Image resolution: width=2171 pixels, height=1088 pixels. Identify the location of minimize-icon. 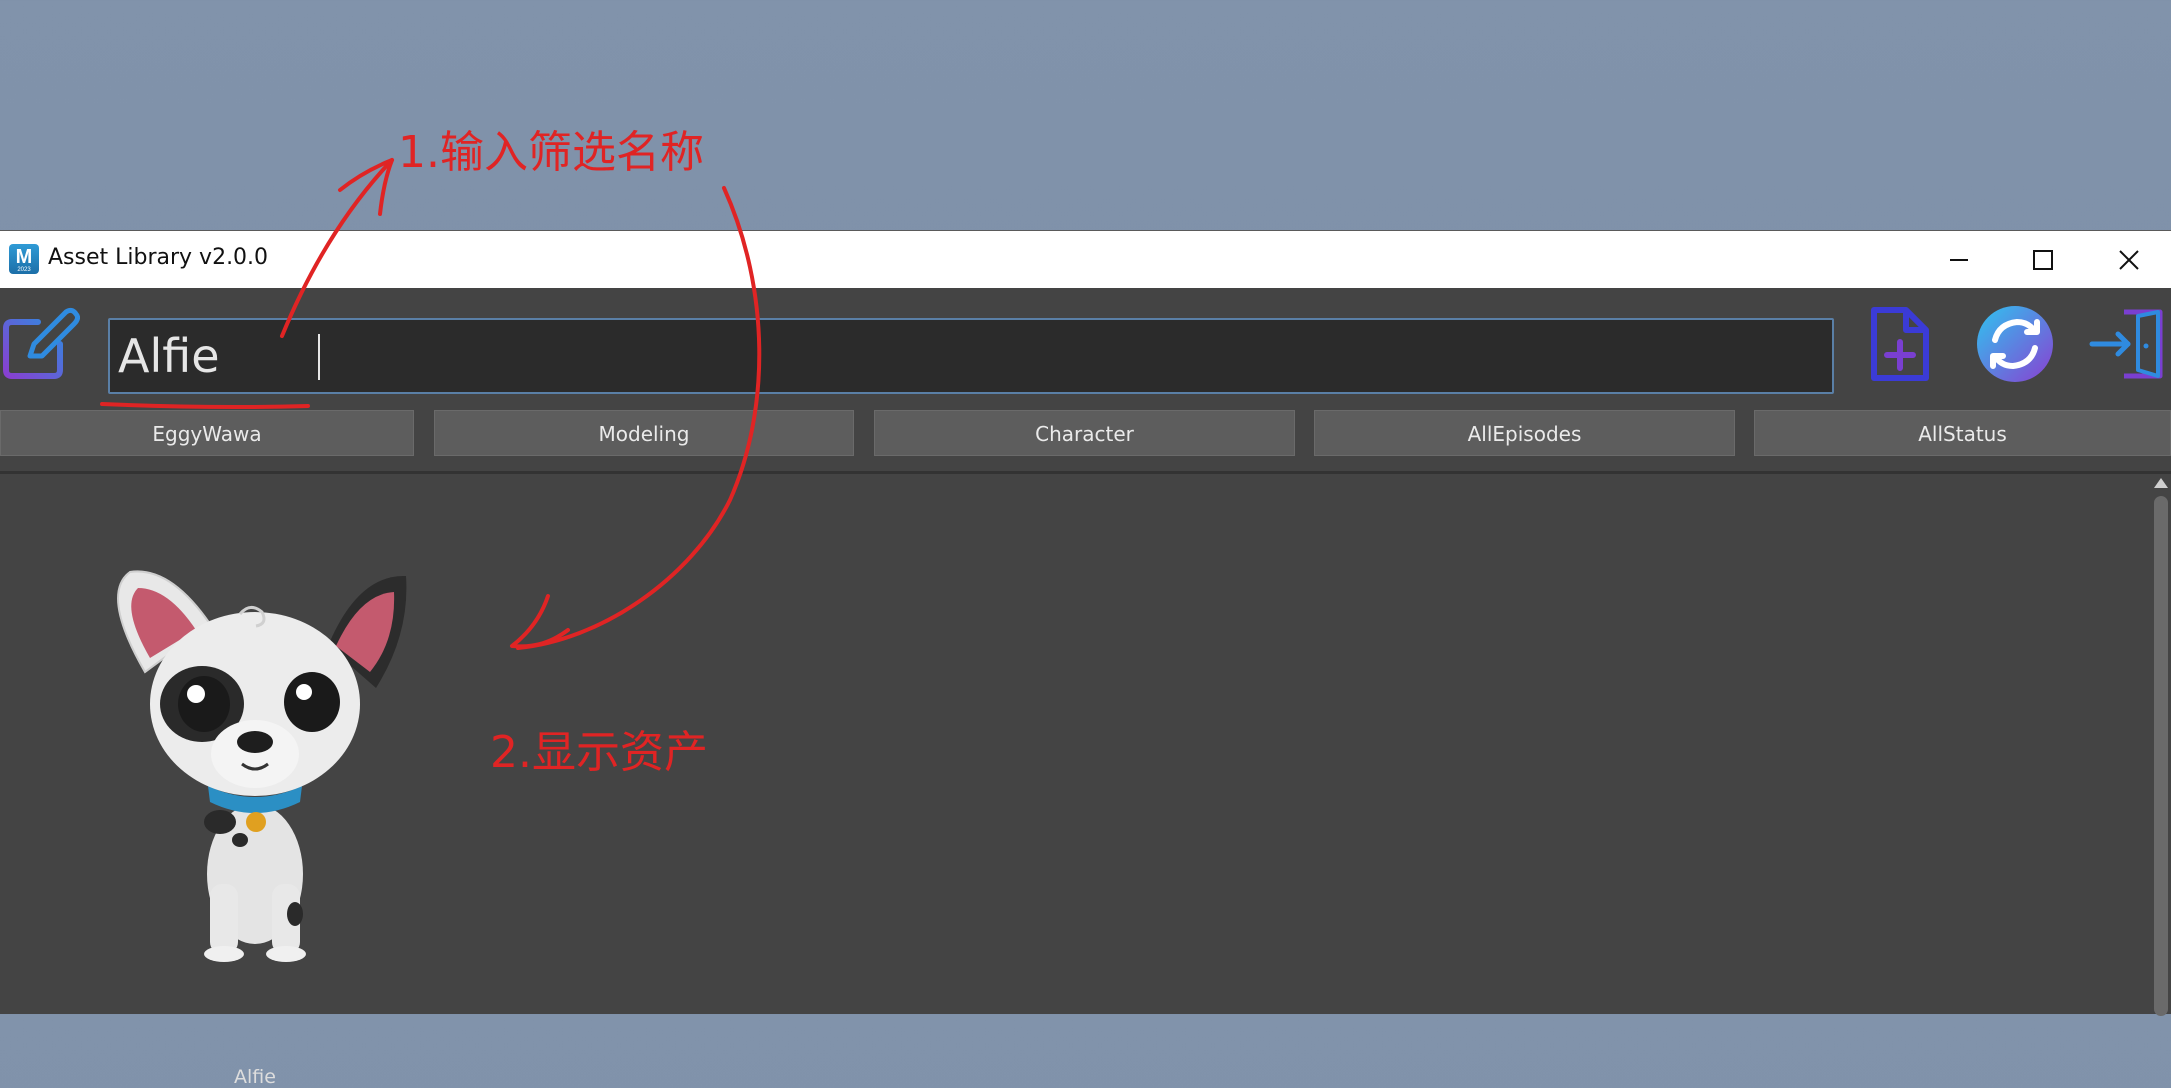
(1959, 260).